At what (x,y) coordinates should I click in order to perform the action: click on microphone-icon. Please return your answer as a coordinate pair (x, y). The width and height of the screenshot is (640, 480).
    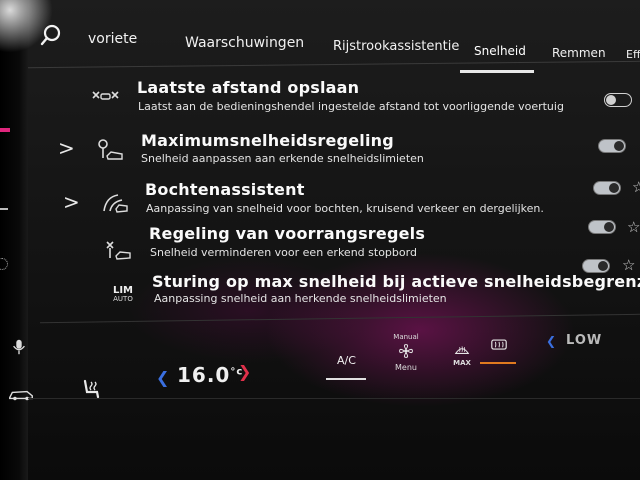
    Looking at the image, I should click on (19, 347).